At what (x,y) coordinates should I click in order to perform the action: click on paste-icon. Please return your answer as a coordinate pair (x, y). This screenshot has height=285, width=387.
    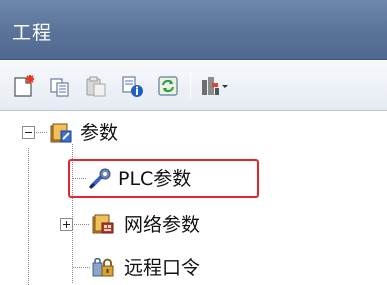
    Looking at the image, I should click on (96, 86).